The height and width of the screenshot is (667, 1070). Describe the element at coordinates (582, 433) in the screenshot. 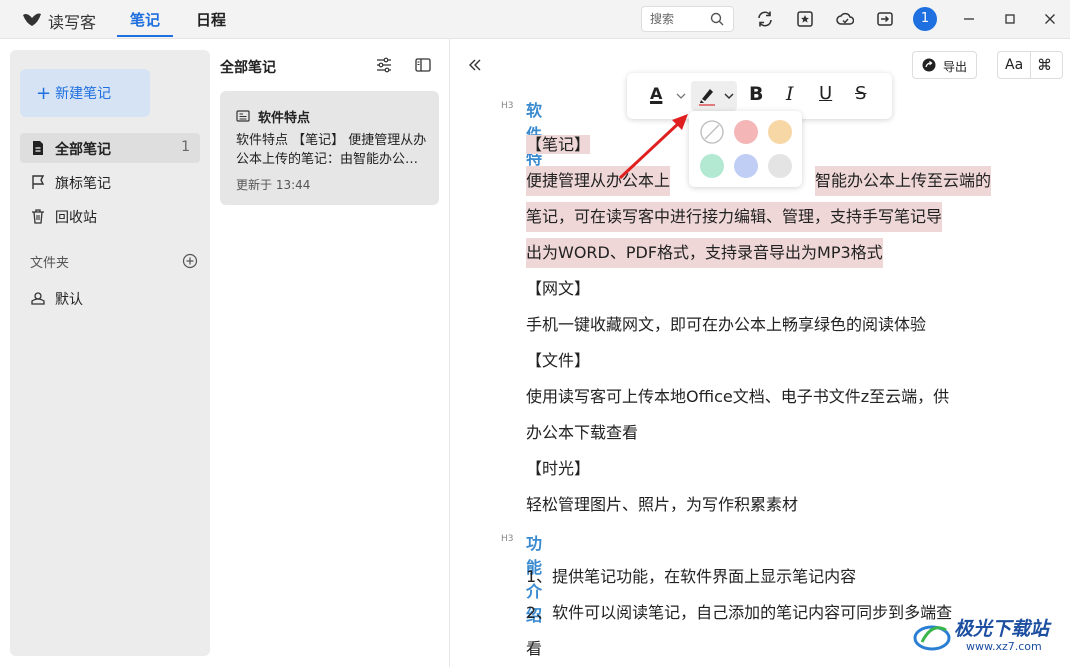

I see `text-line: 办公本下载查看` at that location.